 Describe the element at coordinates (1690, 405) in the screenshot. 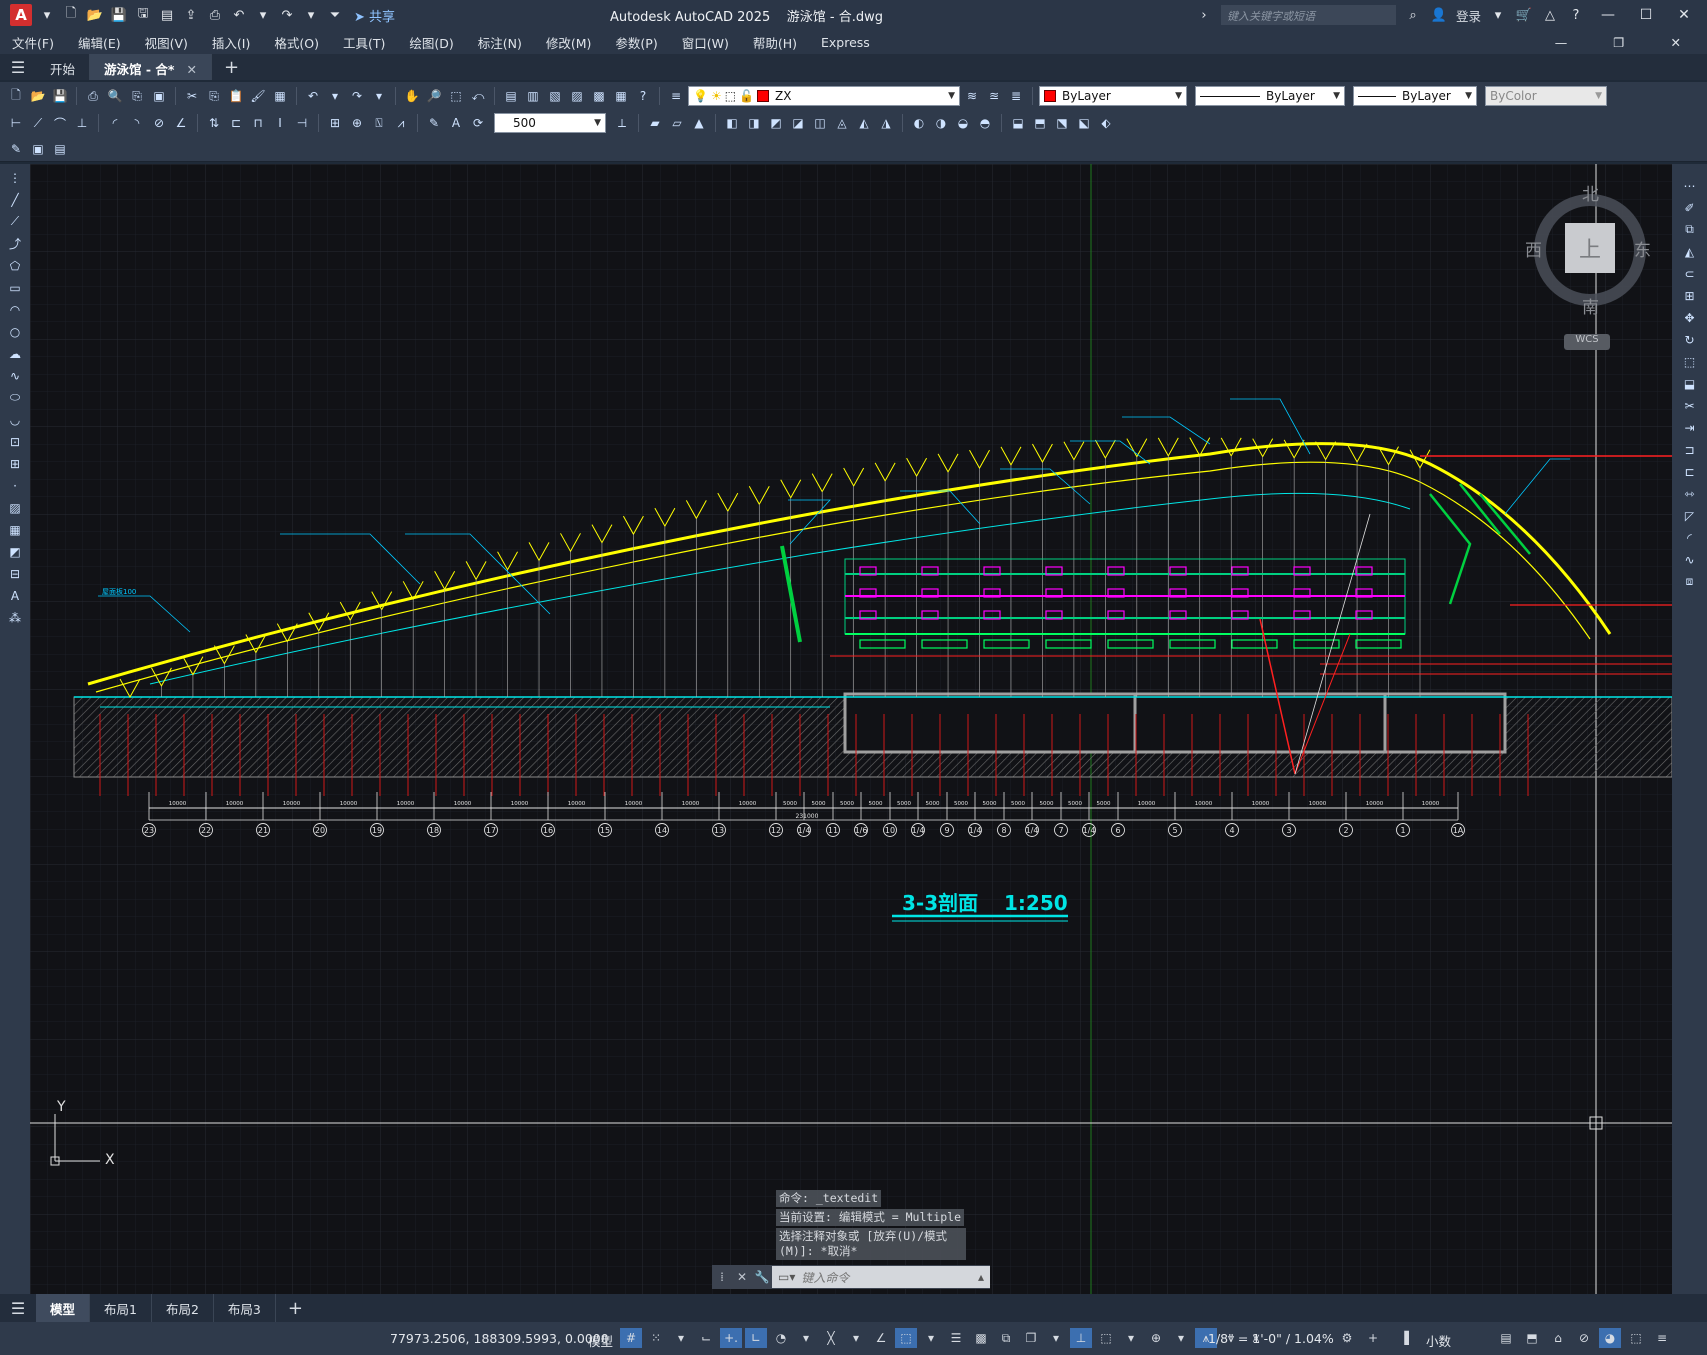

I see `trim-icon: ✂` at that location.